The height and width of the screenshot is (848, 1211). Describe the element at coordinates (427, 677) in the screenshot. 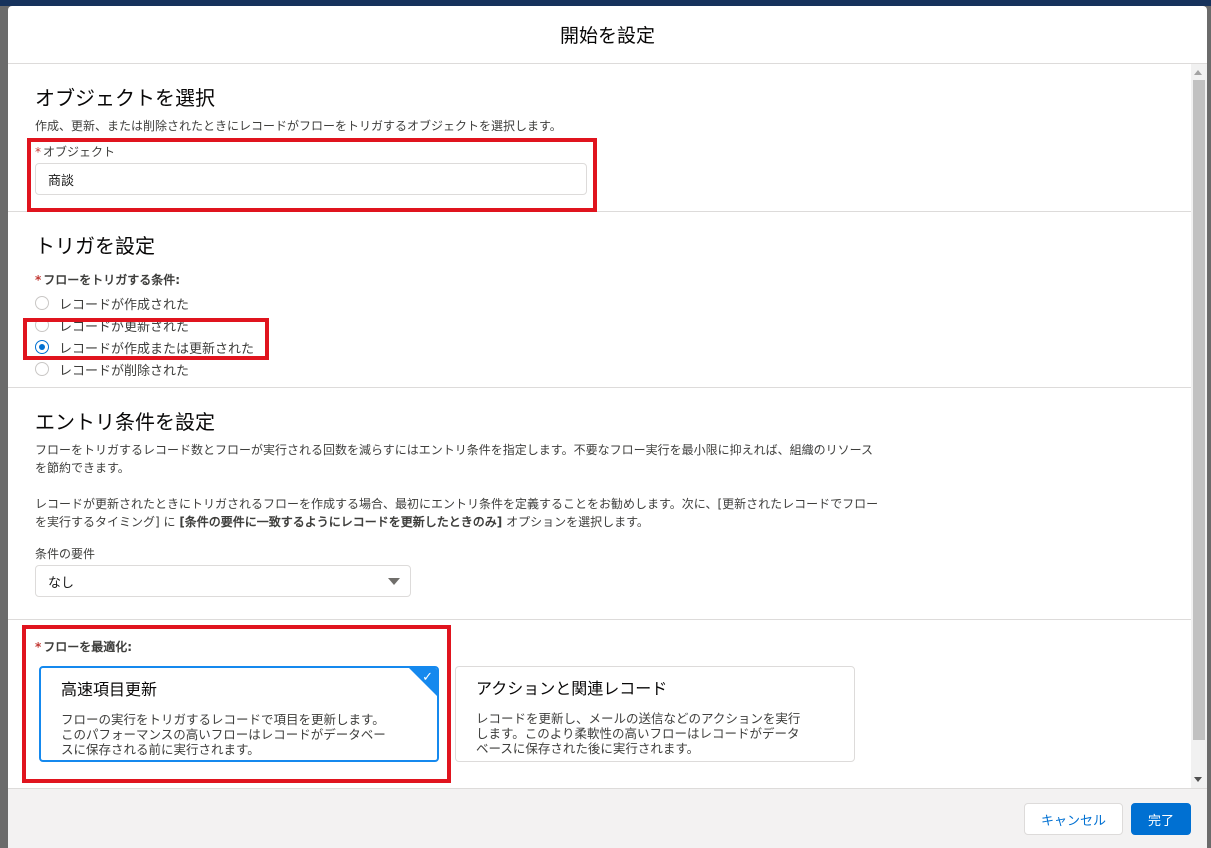

I see `checkmark-icon: ✓` at that location.